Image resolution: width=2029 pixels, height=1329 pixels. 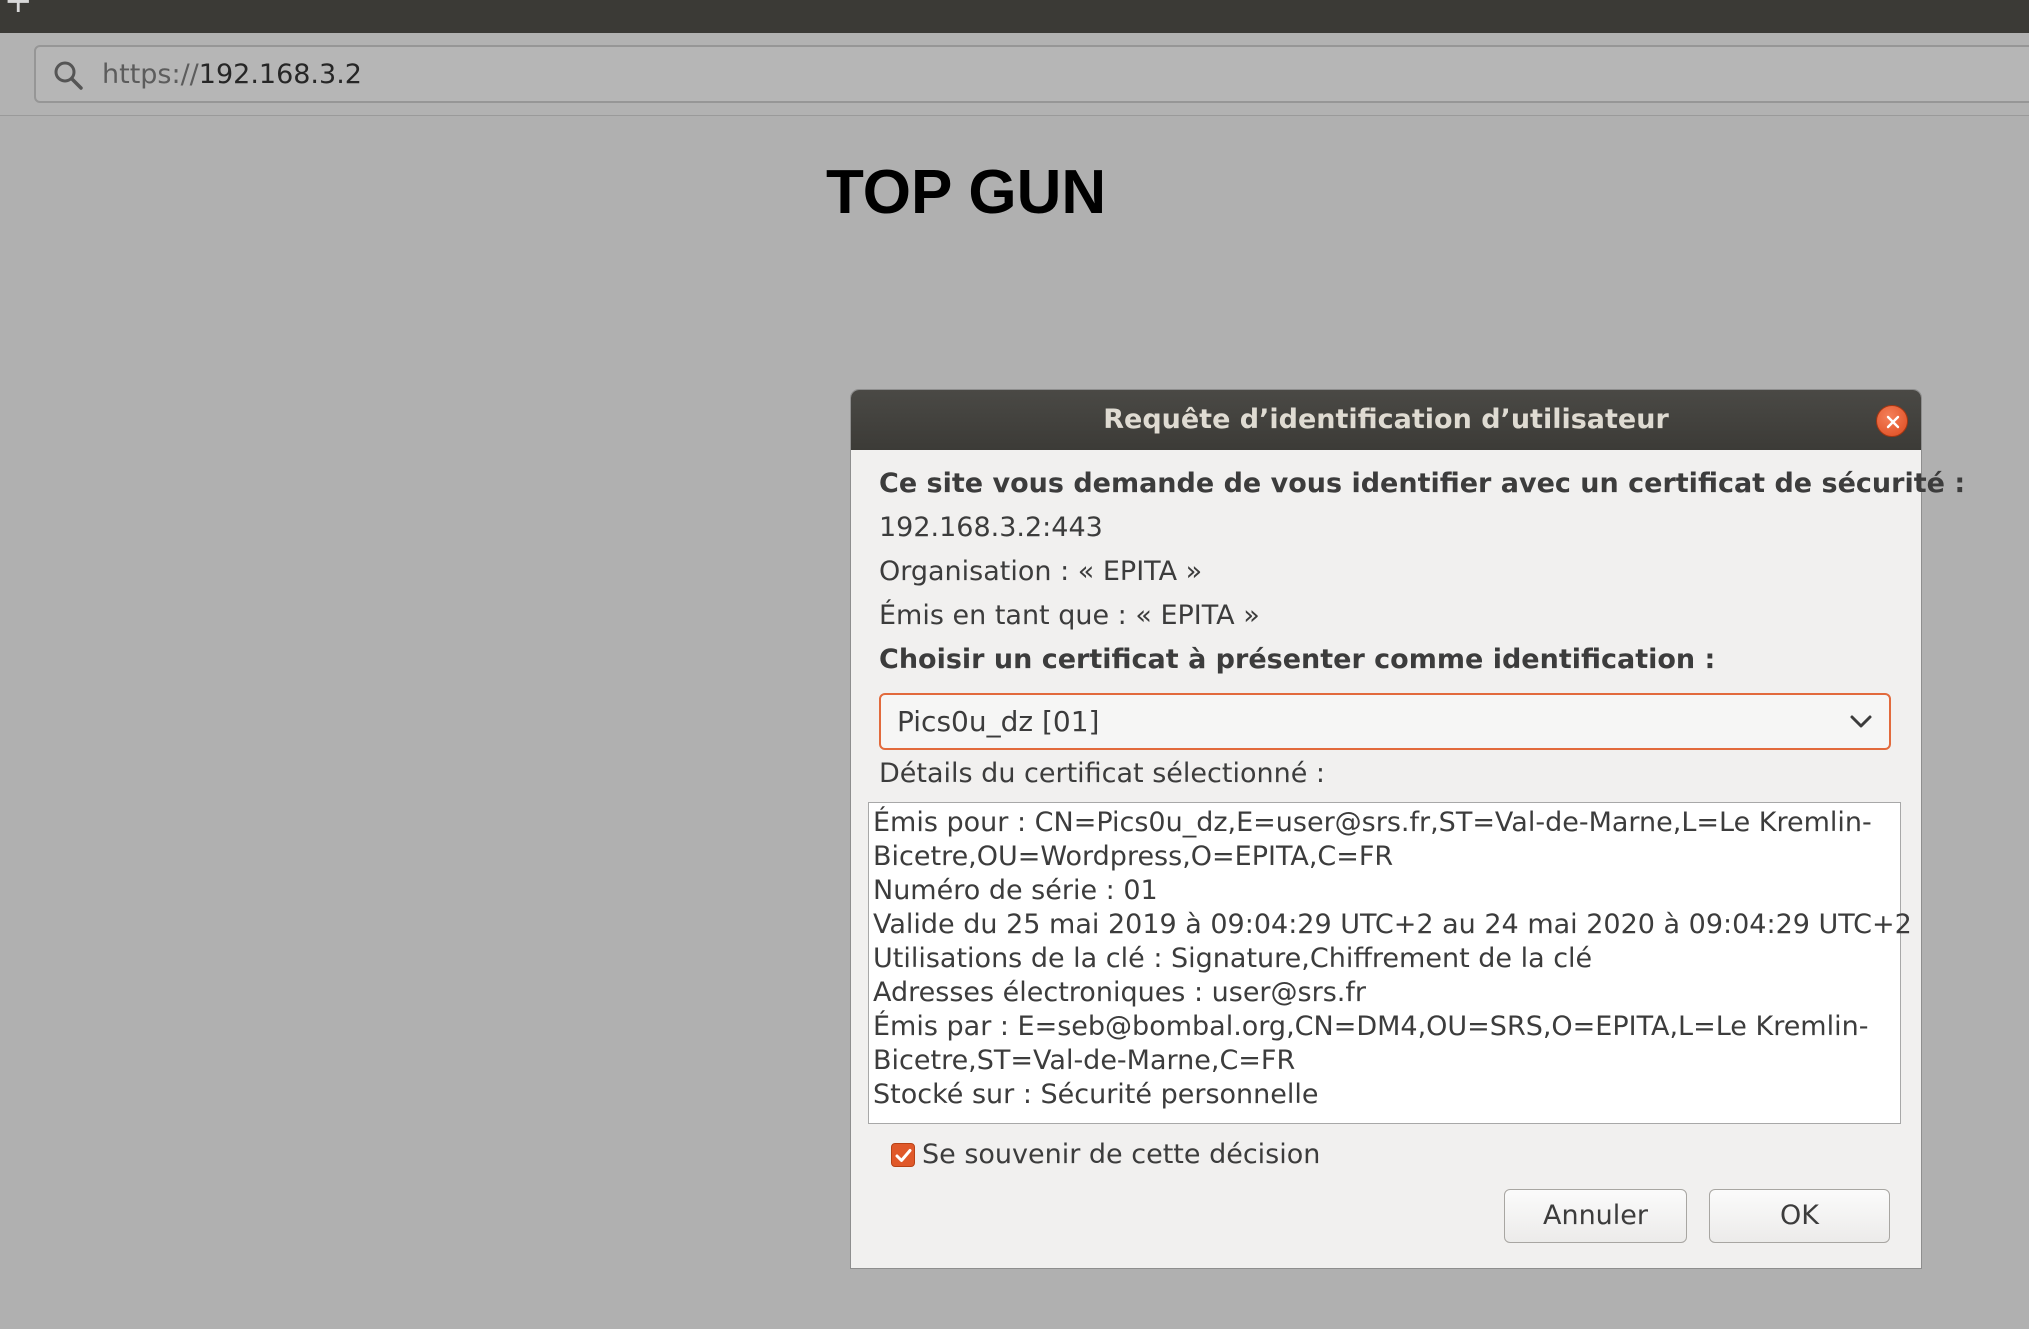 I want to click on new-tab-button: +, so click(x=18, y=9).